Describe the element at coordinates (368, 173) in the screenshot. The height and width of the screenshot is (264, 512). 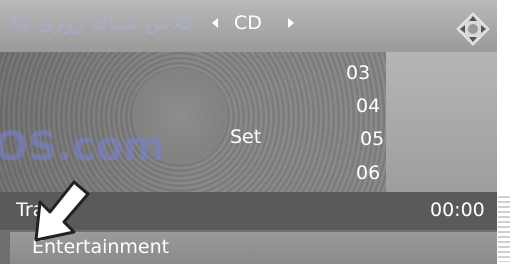
I see `track-item-06: 06` at that location.